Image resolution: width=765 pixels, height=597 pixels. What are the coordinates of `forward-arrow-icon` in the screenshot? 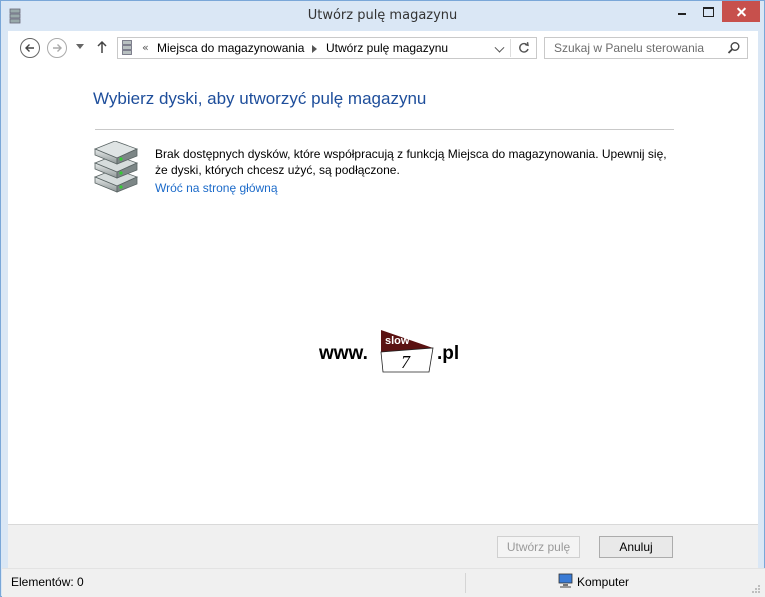 It's located at (57, 48).